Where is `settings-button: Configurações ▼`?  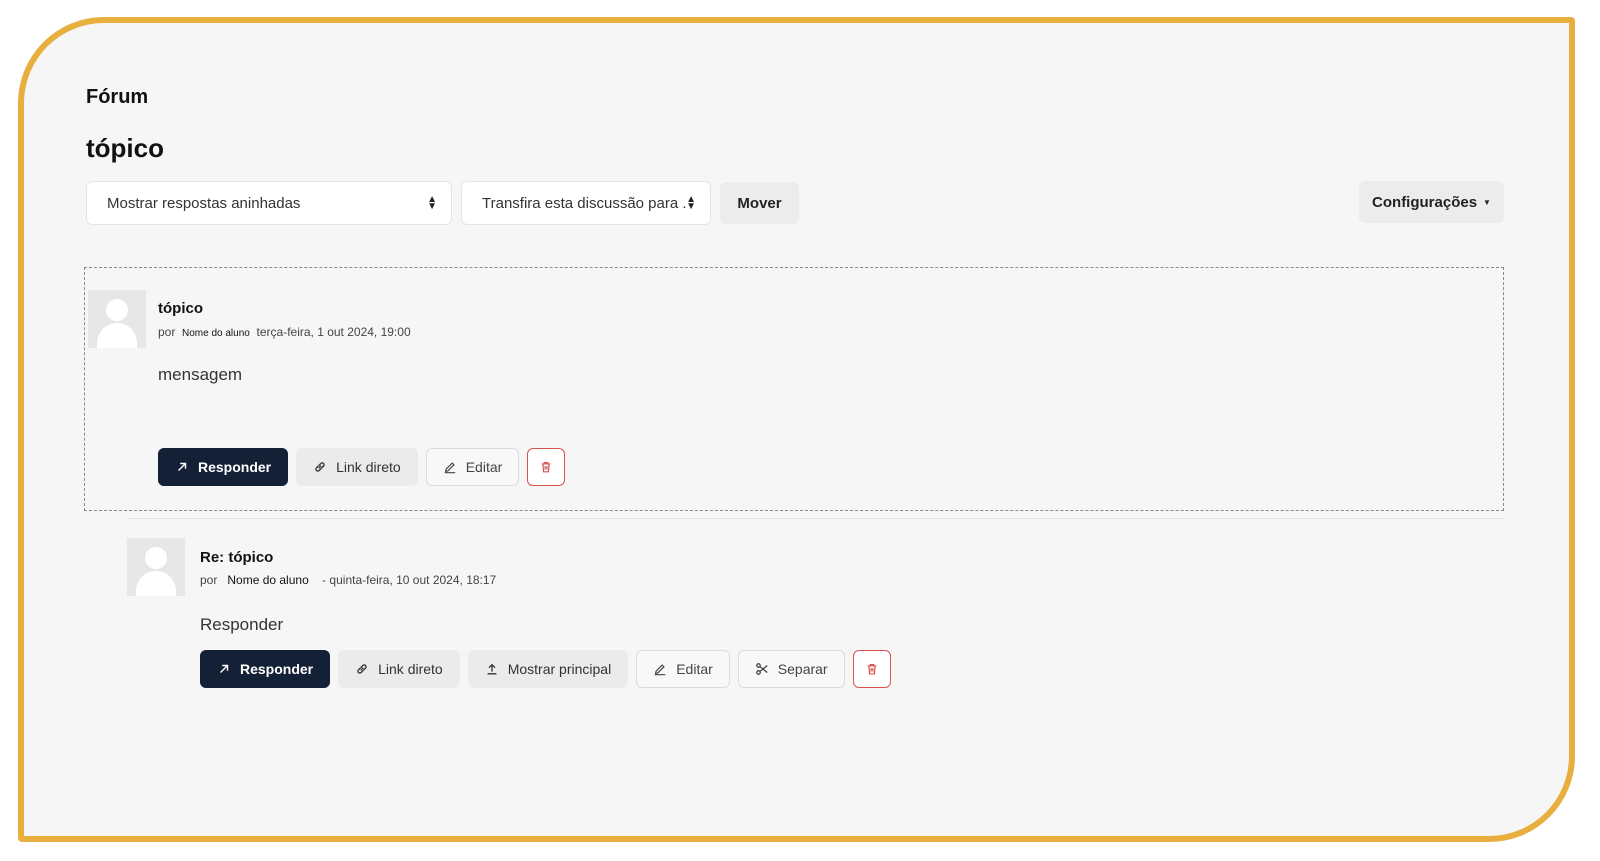 settings-button: Configurações ▼ is located at coordinates (1431, 202).